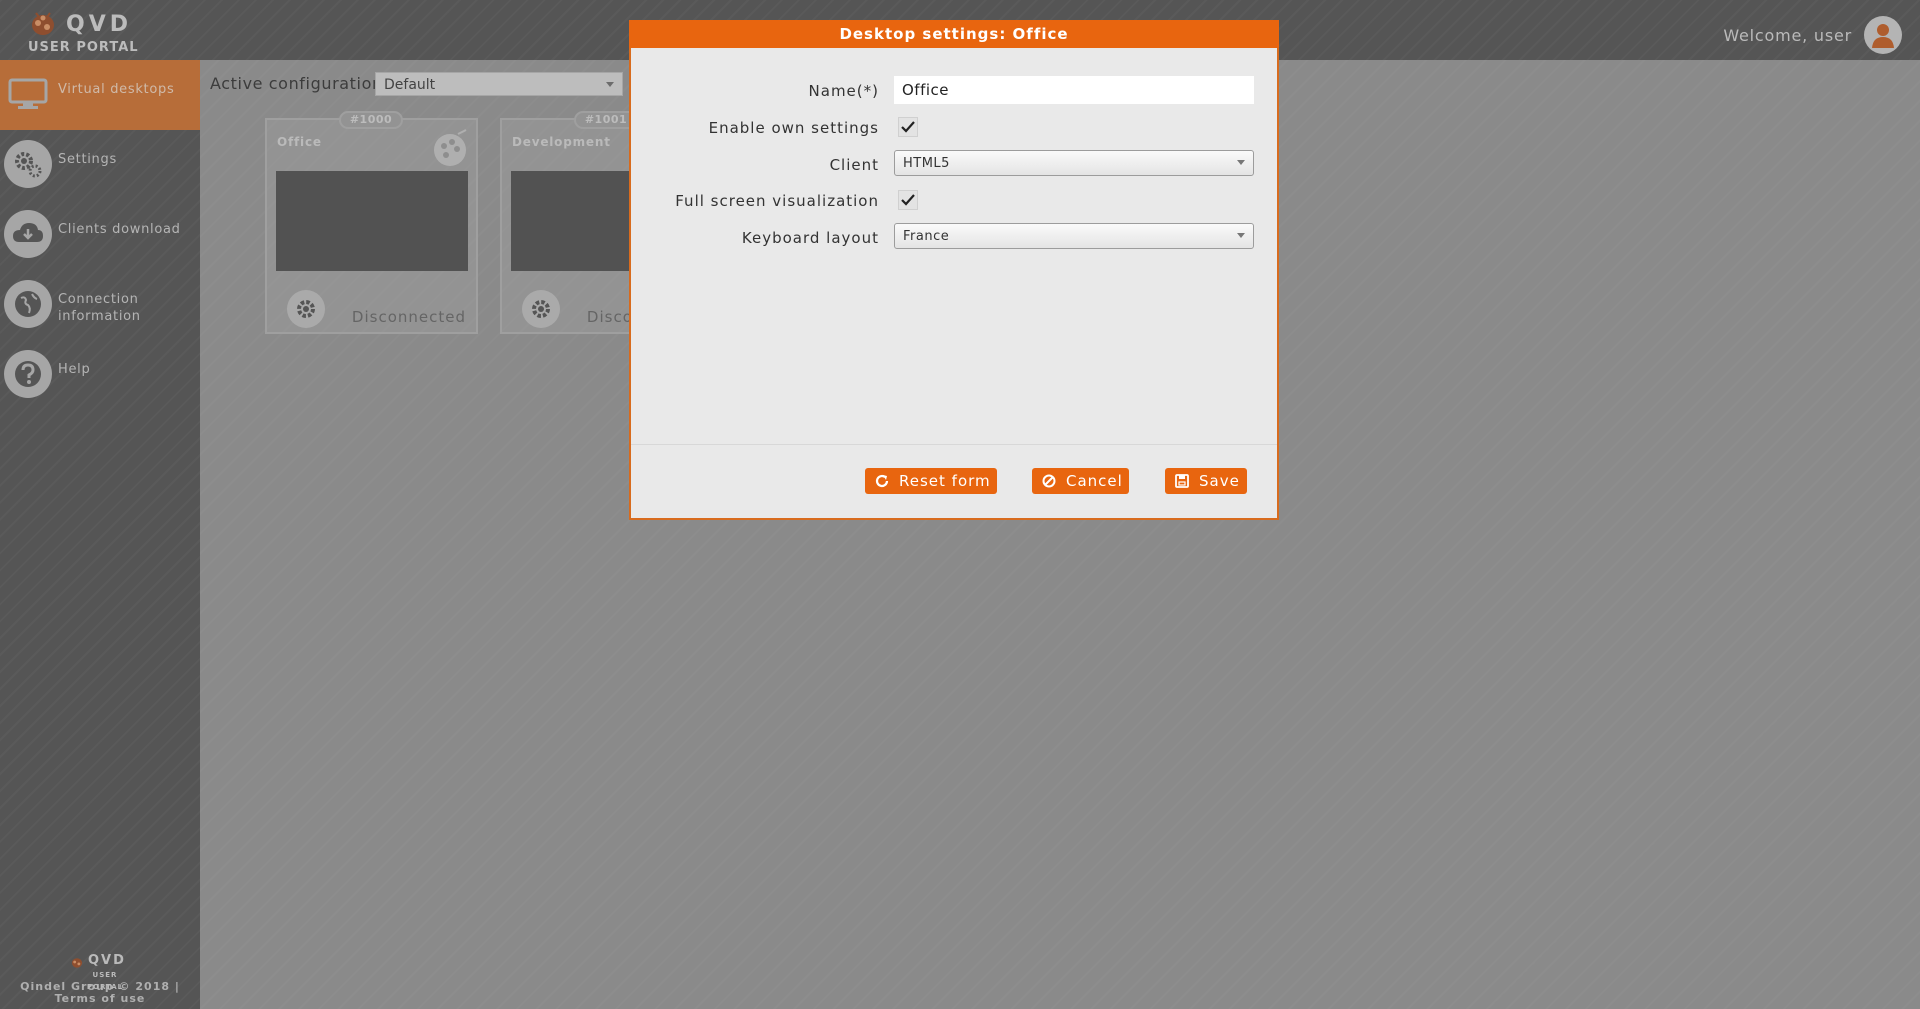 Image resolution: width=1920 pixels, height=1009 pixels. Describe the element at coordinates (28, 234) in the screenshot. I see `cloud-download-icon` at that location.